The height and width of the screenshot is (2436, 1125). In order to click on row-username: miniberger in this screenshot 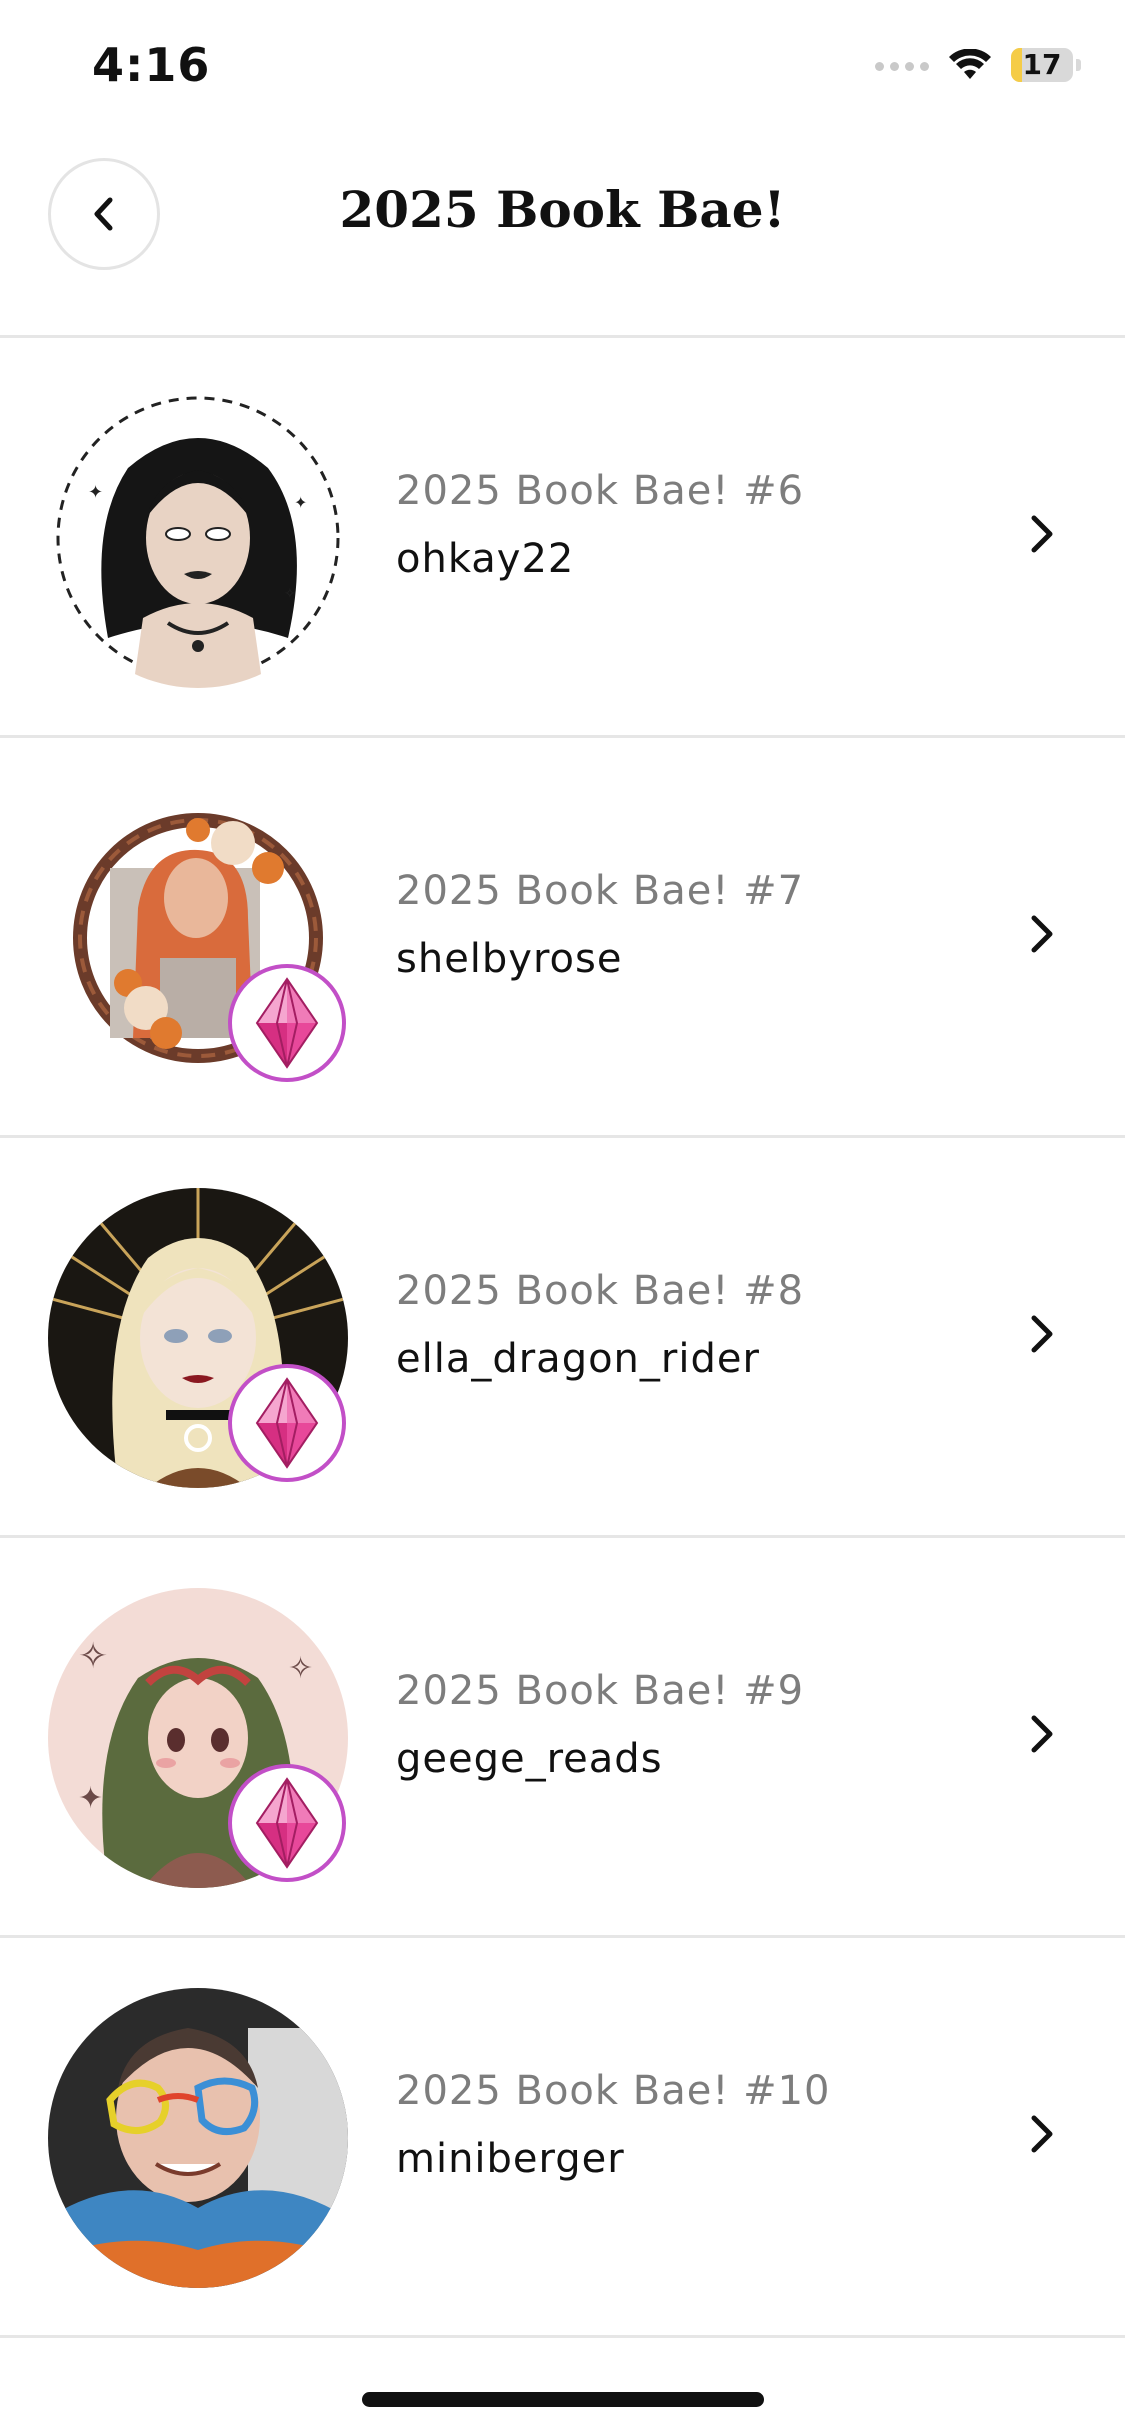, I will do `click(510, 2159)`.